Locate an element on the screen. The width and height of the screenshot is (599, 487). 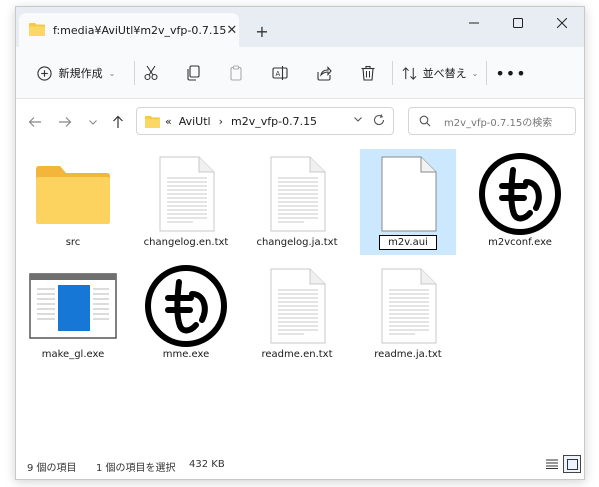
refresh-icon is located at coordinates (379, 120).